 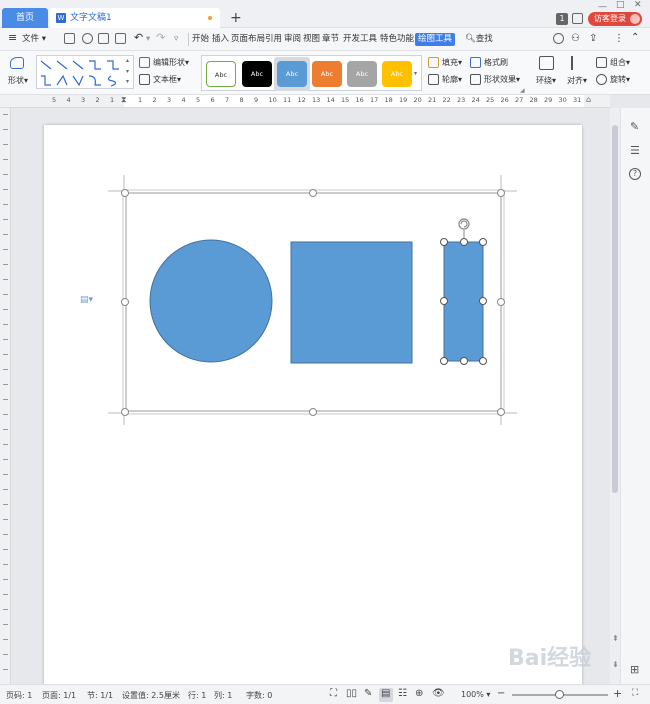 I want to click on wrap-button: 环绕▾, so click(x=546, y=80).